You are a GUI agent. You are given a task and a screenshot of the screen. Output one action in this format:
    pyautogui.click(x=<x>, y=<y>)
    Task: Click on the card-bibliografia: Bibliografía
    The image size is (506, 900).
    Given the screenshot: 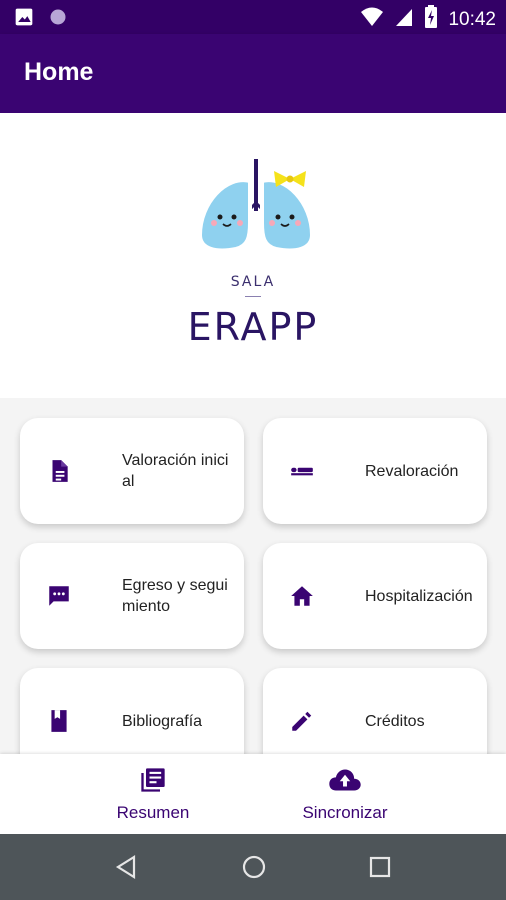 What is the action you would take?
    pyautogui.click(x=132, y=711)
    